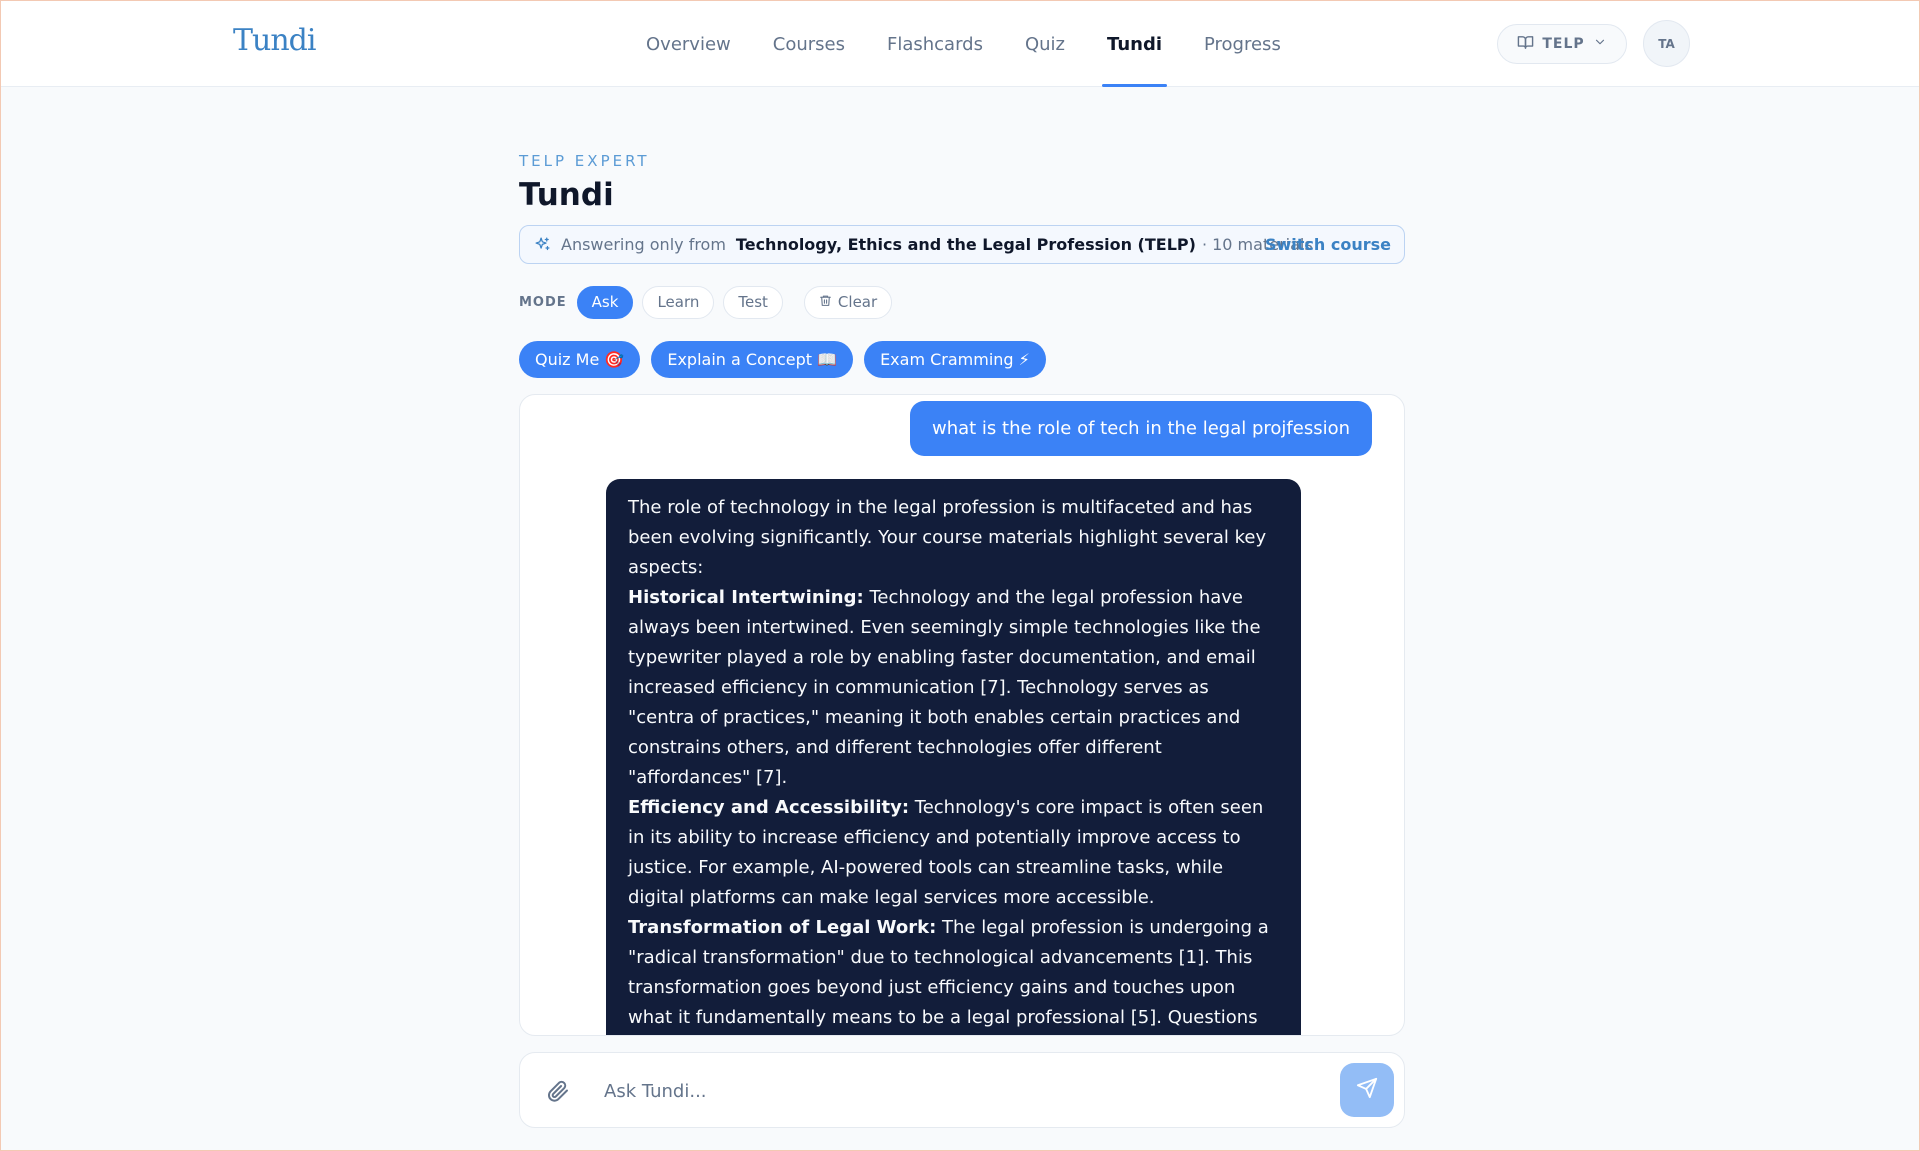 The image size is (1920, 1151). Describe the element at coordinates (752, 359) in the screenshot. I see `explain-concept-button: Explain a Concept 📖` at that location.